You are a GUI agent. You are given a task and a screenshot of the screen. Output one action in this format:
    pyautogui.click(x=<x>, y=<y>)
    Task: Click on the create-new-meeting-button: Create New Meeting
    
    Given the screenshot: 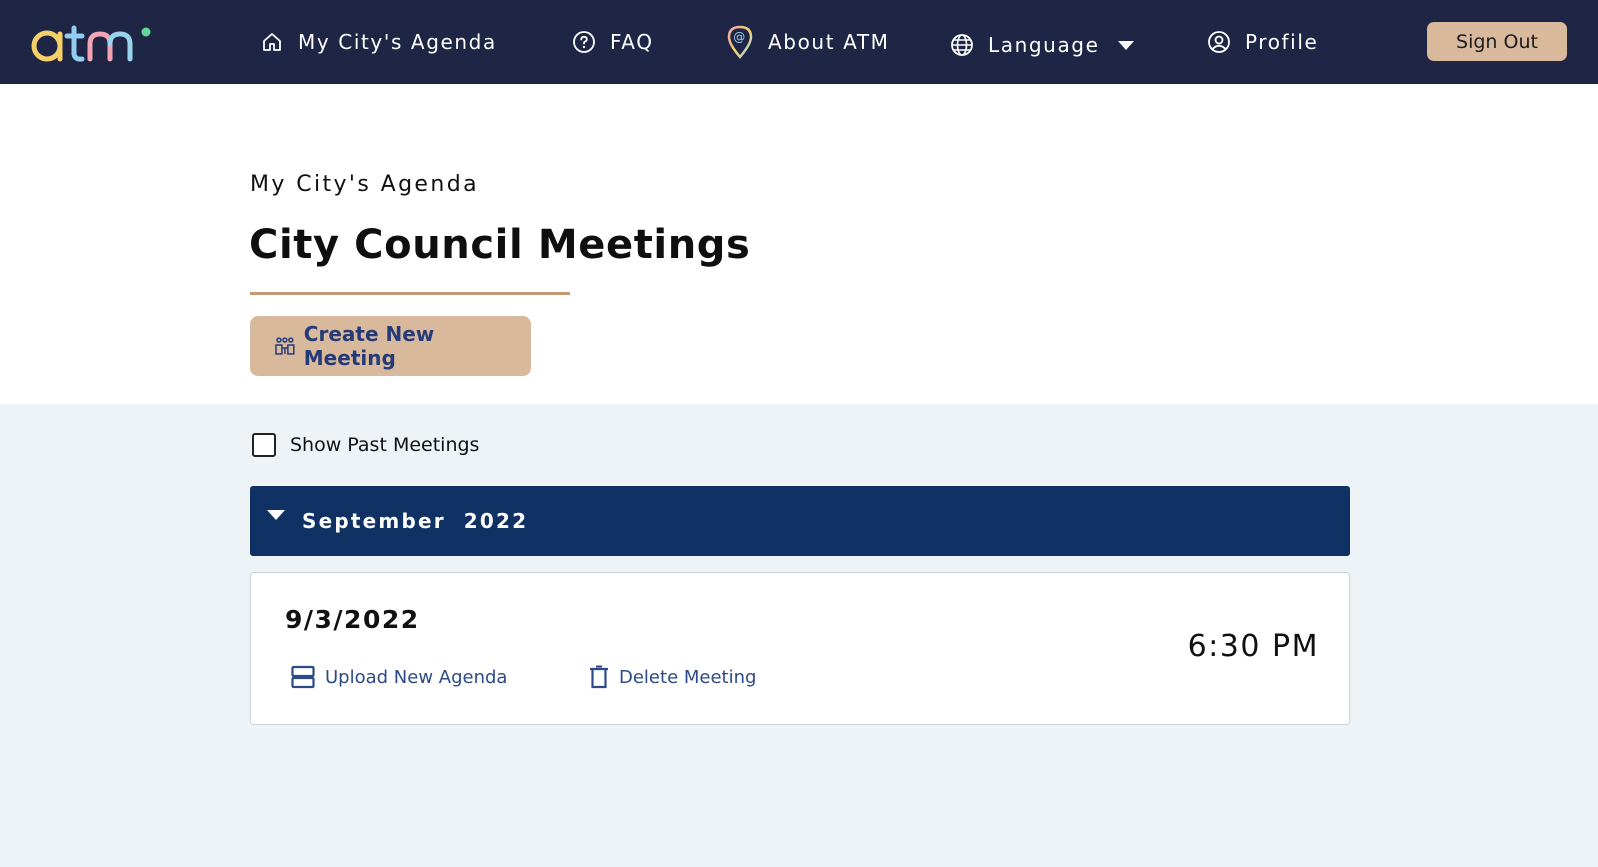 What is the action you would take?
    pyautogui.click(x=390, y=346)
    